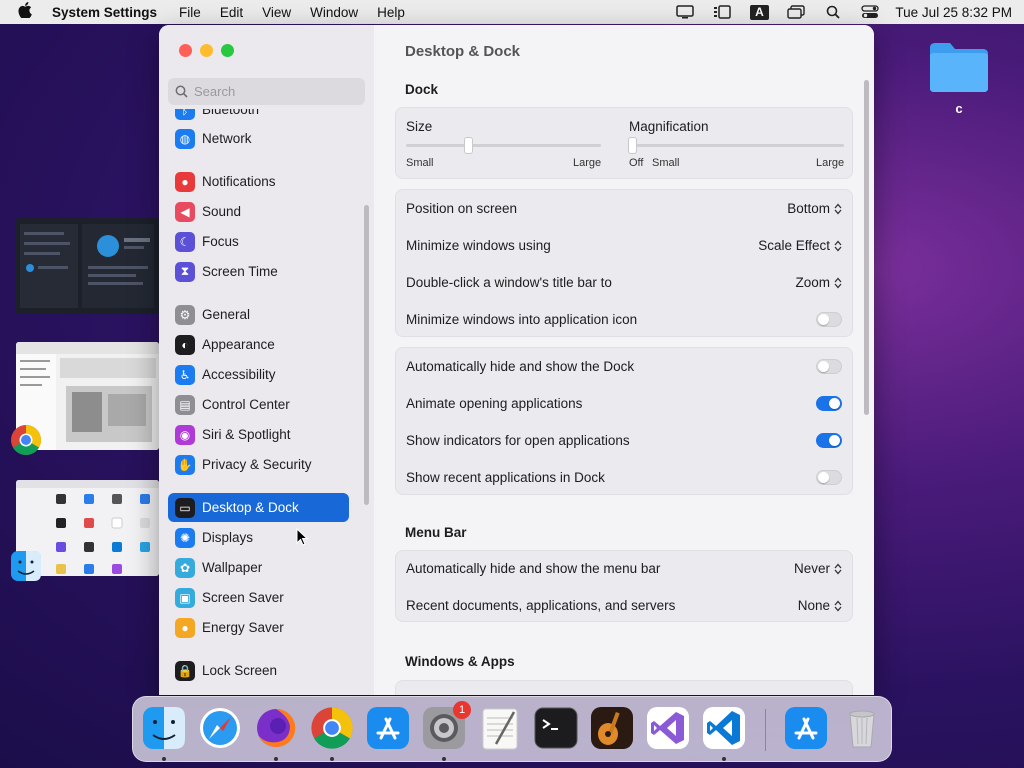 Image resolution: width=1024 pixels, height=768 pixels. Describe the element at coordinates (866, 247) in the screenshot. I see `content-scrollbar` at that location.